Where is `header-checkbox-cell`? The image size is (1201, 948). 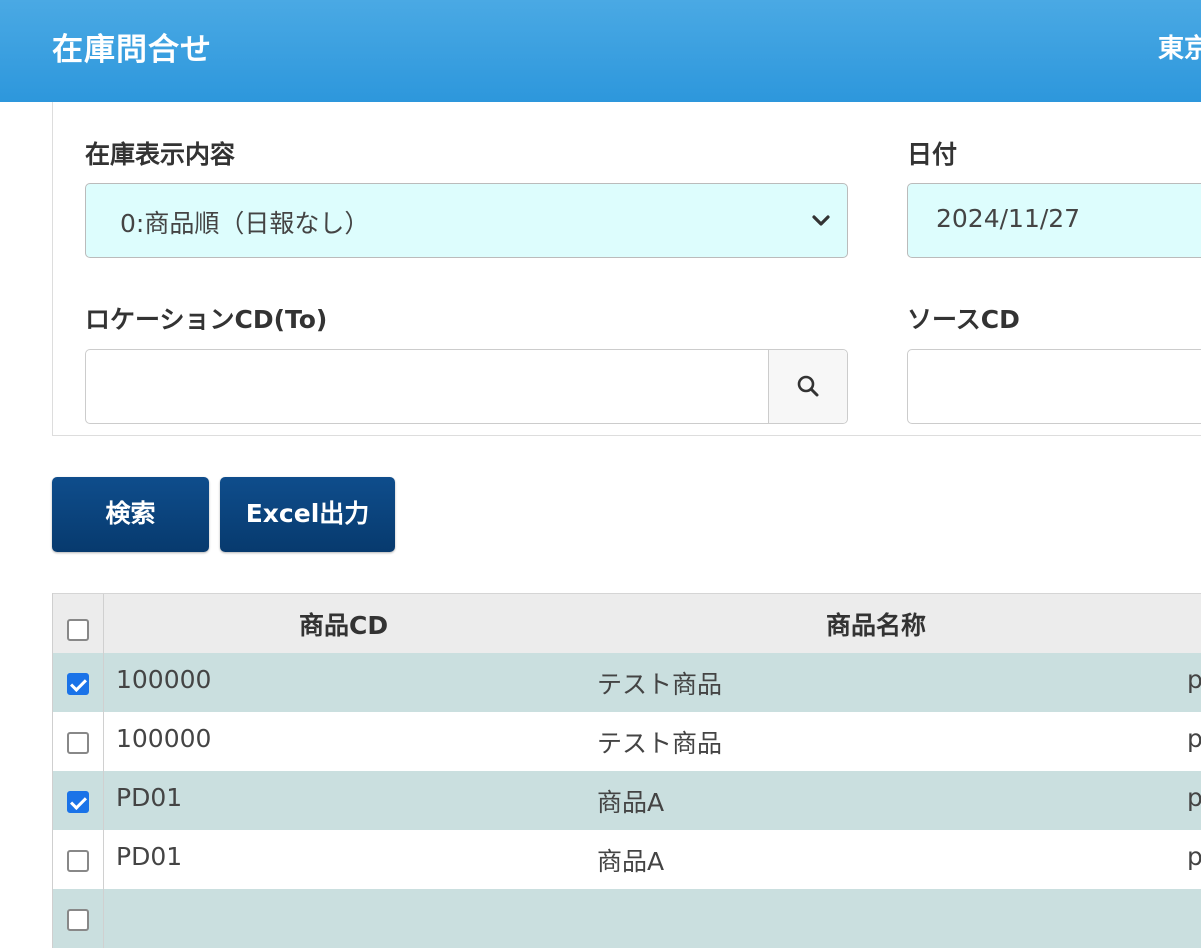 header-checkbox-cell is located at coordinates (78, 623).